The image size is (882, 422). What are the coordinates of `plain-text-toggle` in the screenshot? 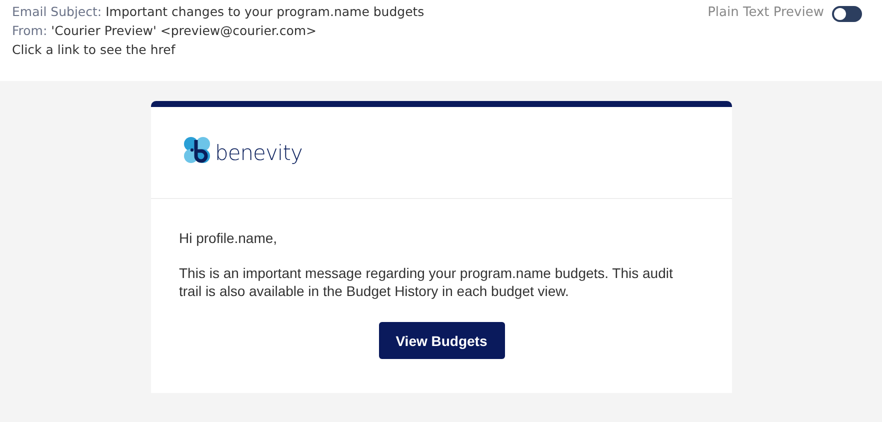 It's located at (847, 14).